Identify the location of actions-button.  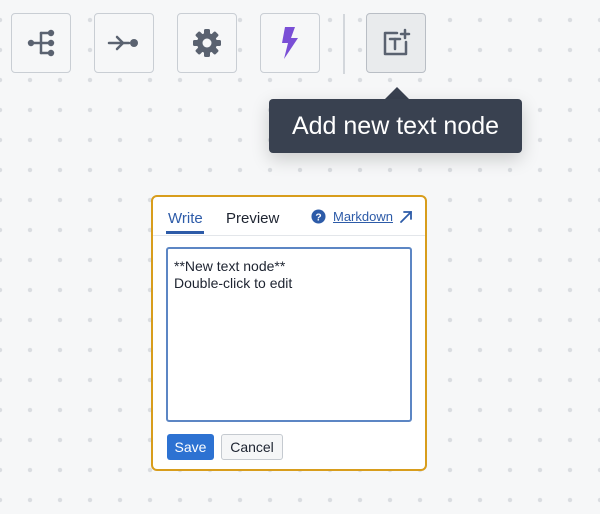
(290, 43).